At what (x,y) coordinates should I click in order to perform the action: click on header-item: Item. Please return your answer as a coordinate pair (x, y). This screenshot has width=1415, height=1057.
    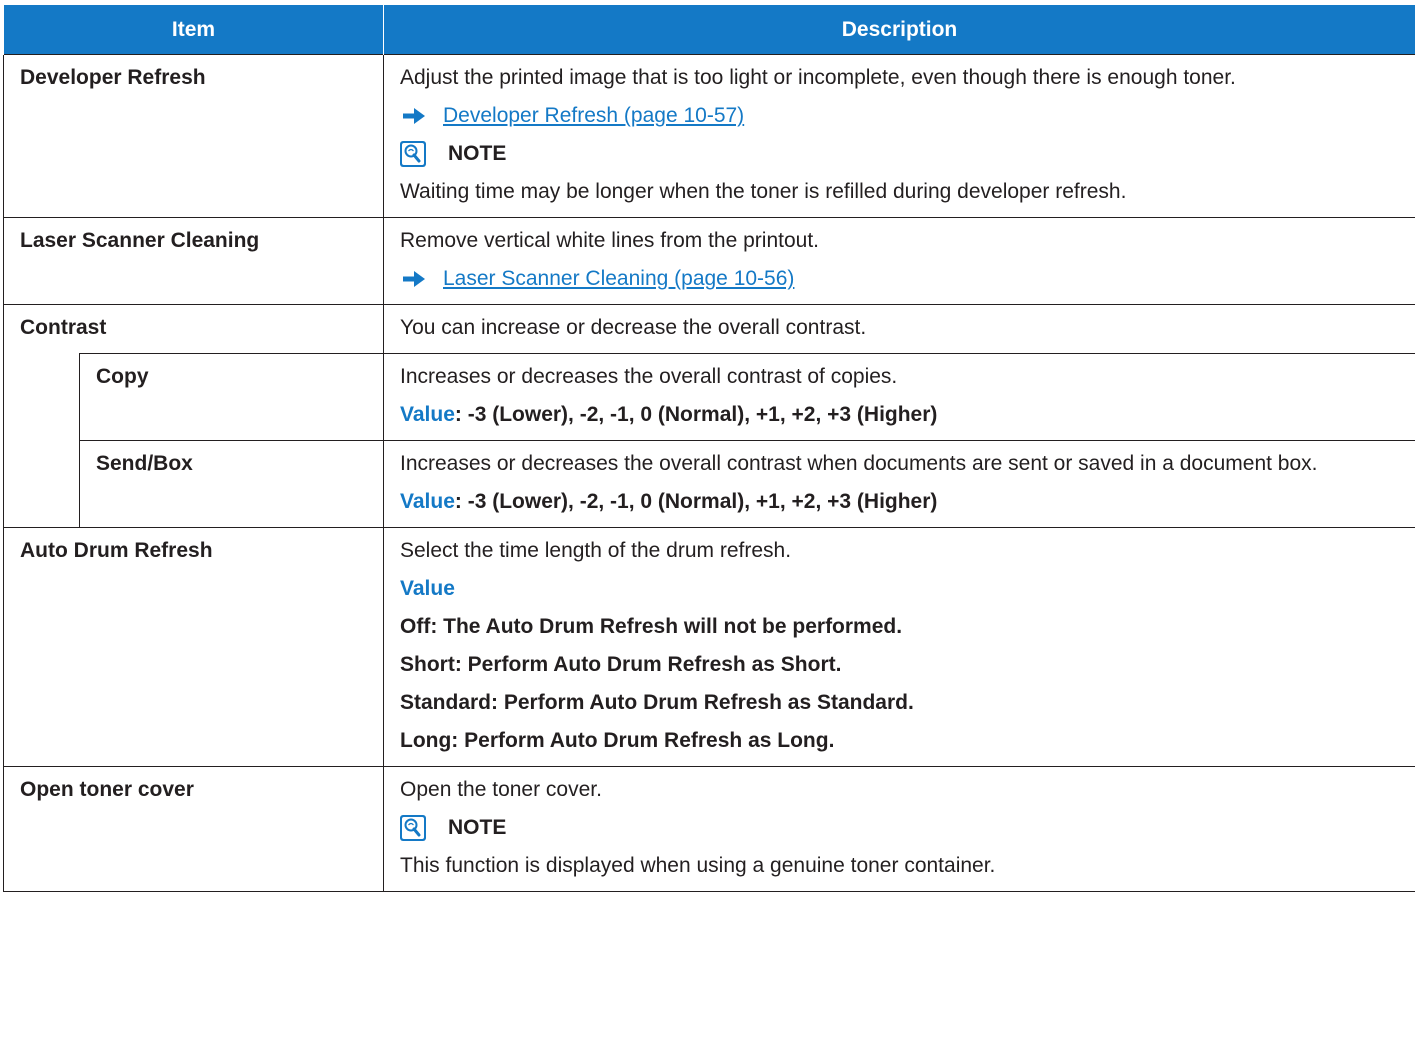
    Looking at the image, I should click on (193, 30).